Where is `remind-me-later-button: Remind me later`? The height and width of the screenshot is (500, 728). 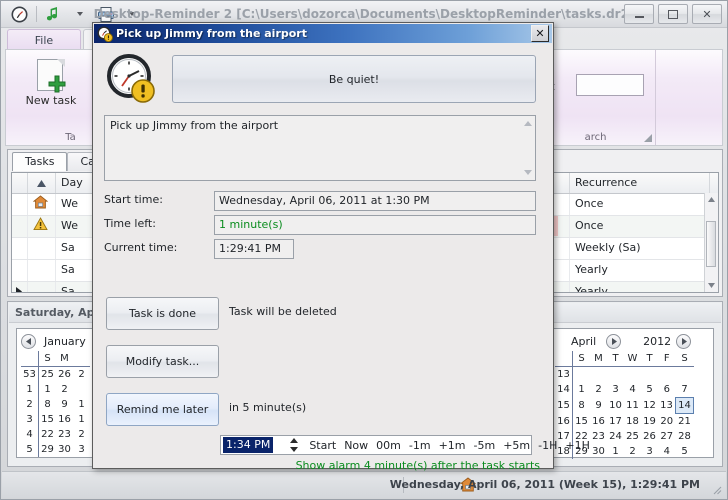
remind-me-later-button: Remind me later is located at coordinates (162, 409).